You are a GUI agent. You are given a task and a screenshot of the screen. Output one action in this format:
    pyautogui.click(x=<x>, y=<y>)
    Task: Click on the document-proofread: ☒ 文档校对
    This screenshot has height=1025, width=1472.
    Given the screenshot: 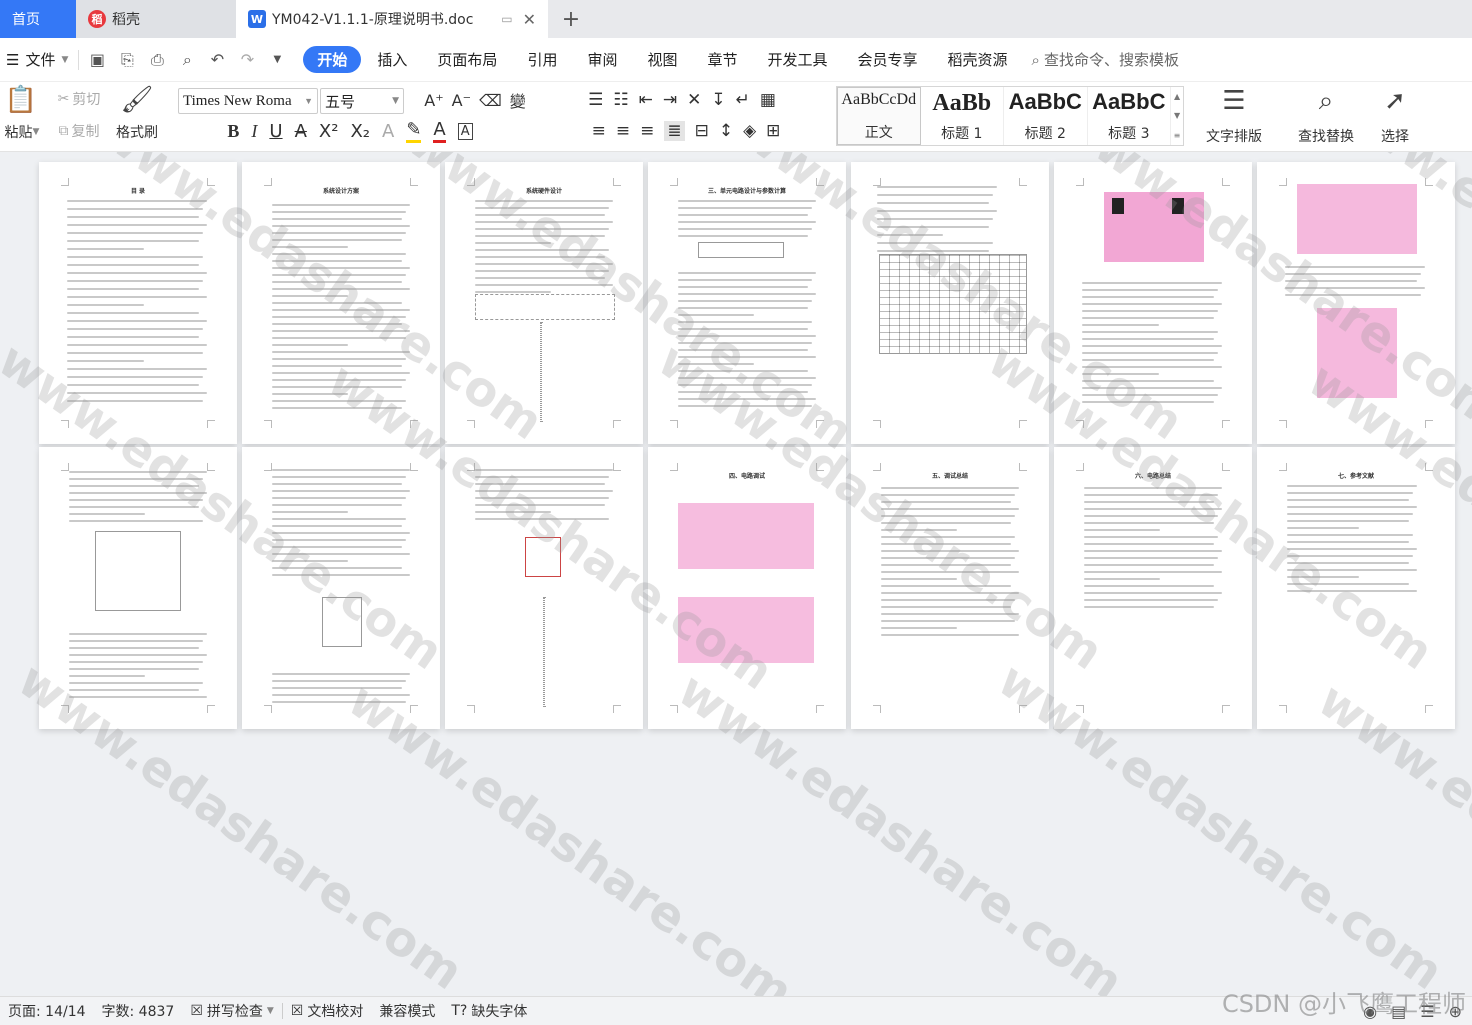 What is the action you would take?
    pyautogui.click(x=327, y=1011)
    